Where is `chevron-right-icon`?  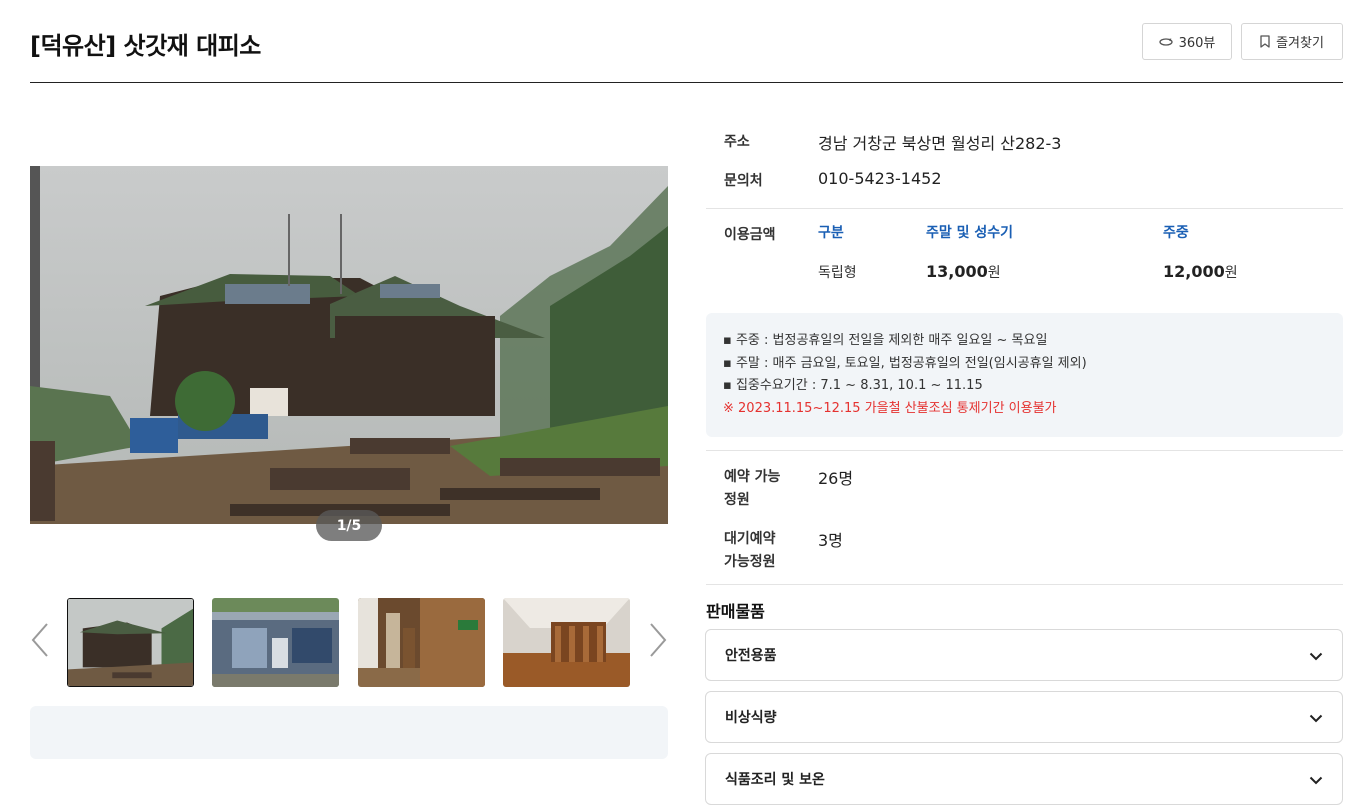
chevron-right-icon is located at coordinates (658, 642).